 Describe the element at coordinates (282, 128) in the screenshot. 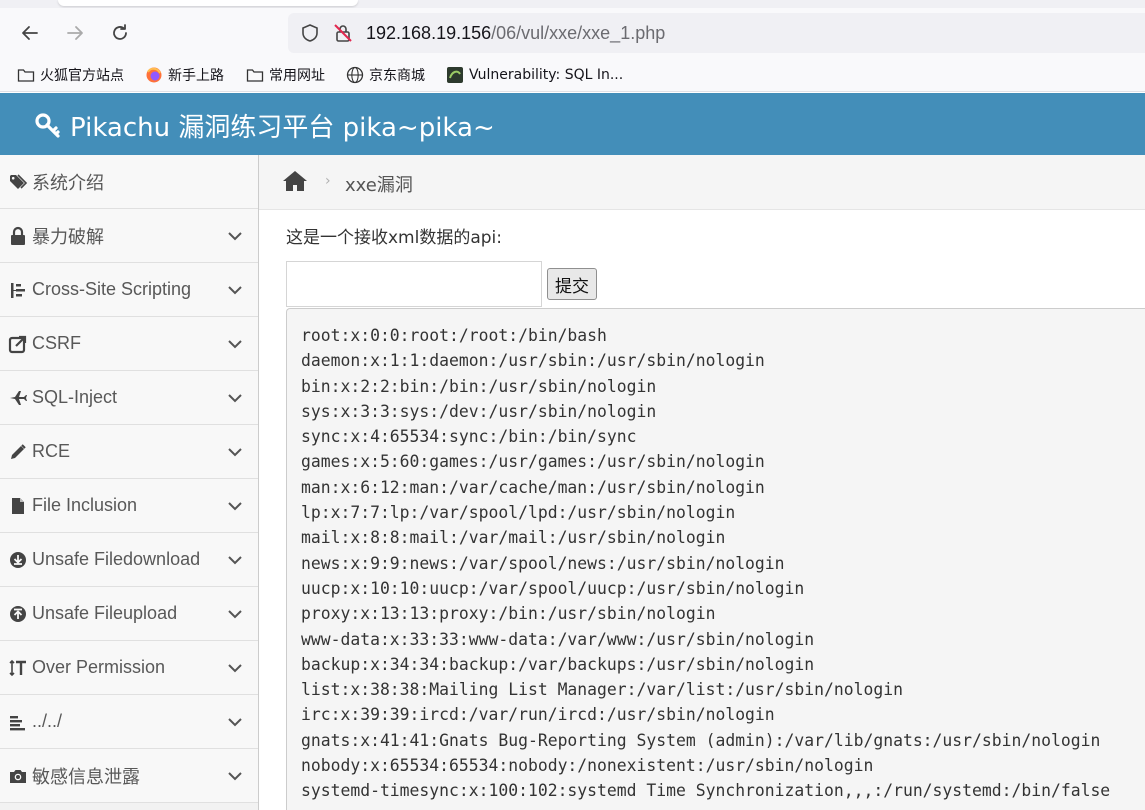

I see `app-title-text: Pikachu 漏洞练习平台 pika~pika~` at that location.